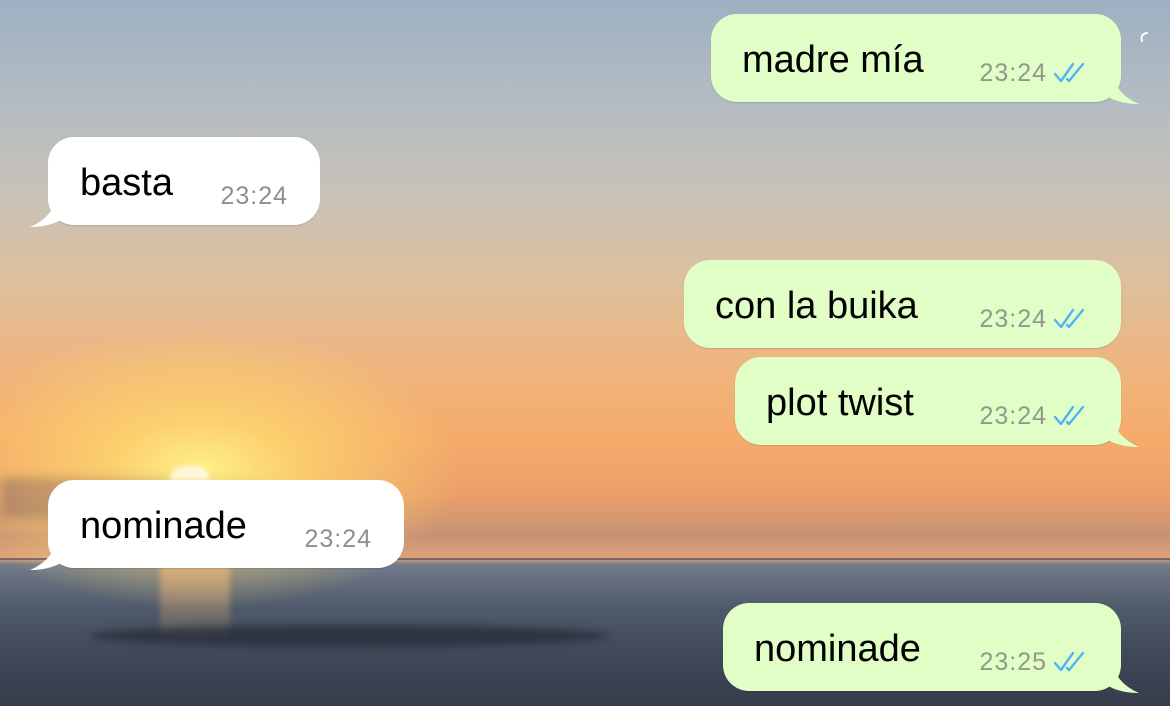 The height and width of the screenshot is (706, 1170). I want to click on outgoing-message-bubble: con la buika 23:24, so click(902, 304).